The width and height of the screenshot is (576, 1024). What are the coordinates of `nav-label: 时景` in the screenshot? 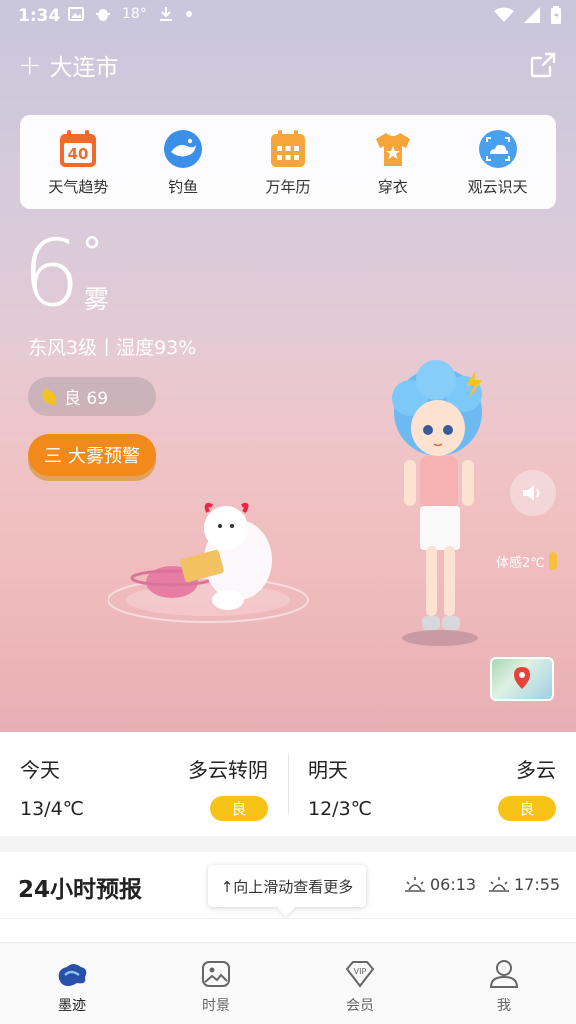 It's located at (216, 1006).